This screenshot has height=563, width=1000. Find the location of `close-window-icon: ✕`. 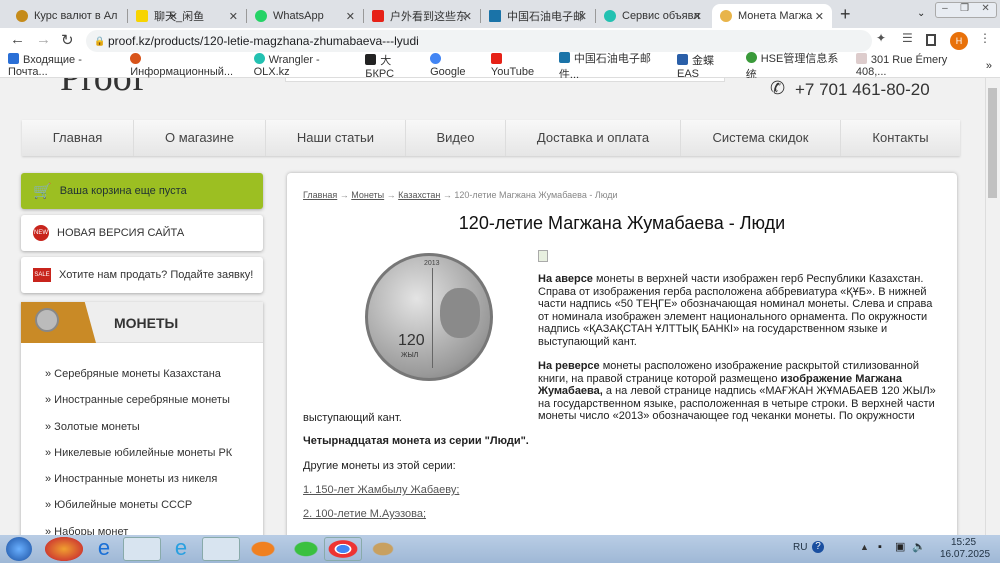

close-window-icon: ✕ is located at coordinates (985, 10).